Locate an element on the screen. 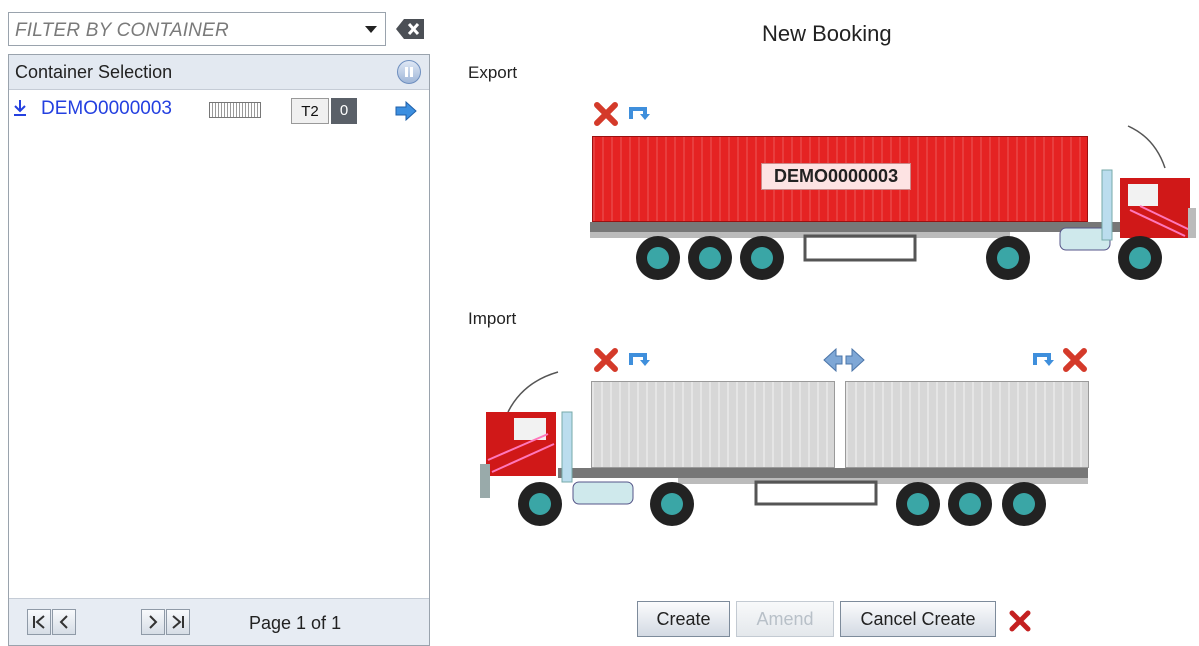 The width and height of the screenshot is (1199, 646). chevron-left-icon is located at coordinates (63, 622).